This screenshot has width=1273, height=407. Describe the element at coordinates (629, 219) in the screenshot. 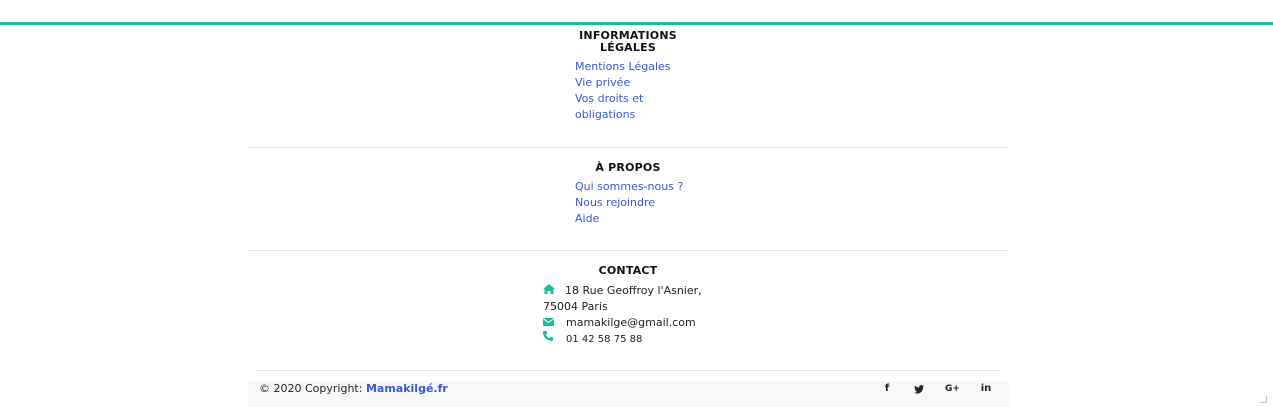

I see `link-aide: Aide` at that location.